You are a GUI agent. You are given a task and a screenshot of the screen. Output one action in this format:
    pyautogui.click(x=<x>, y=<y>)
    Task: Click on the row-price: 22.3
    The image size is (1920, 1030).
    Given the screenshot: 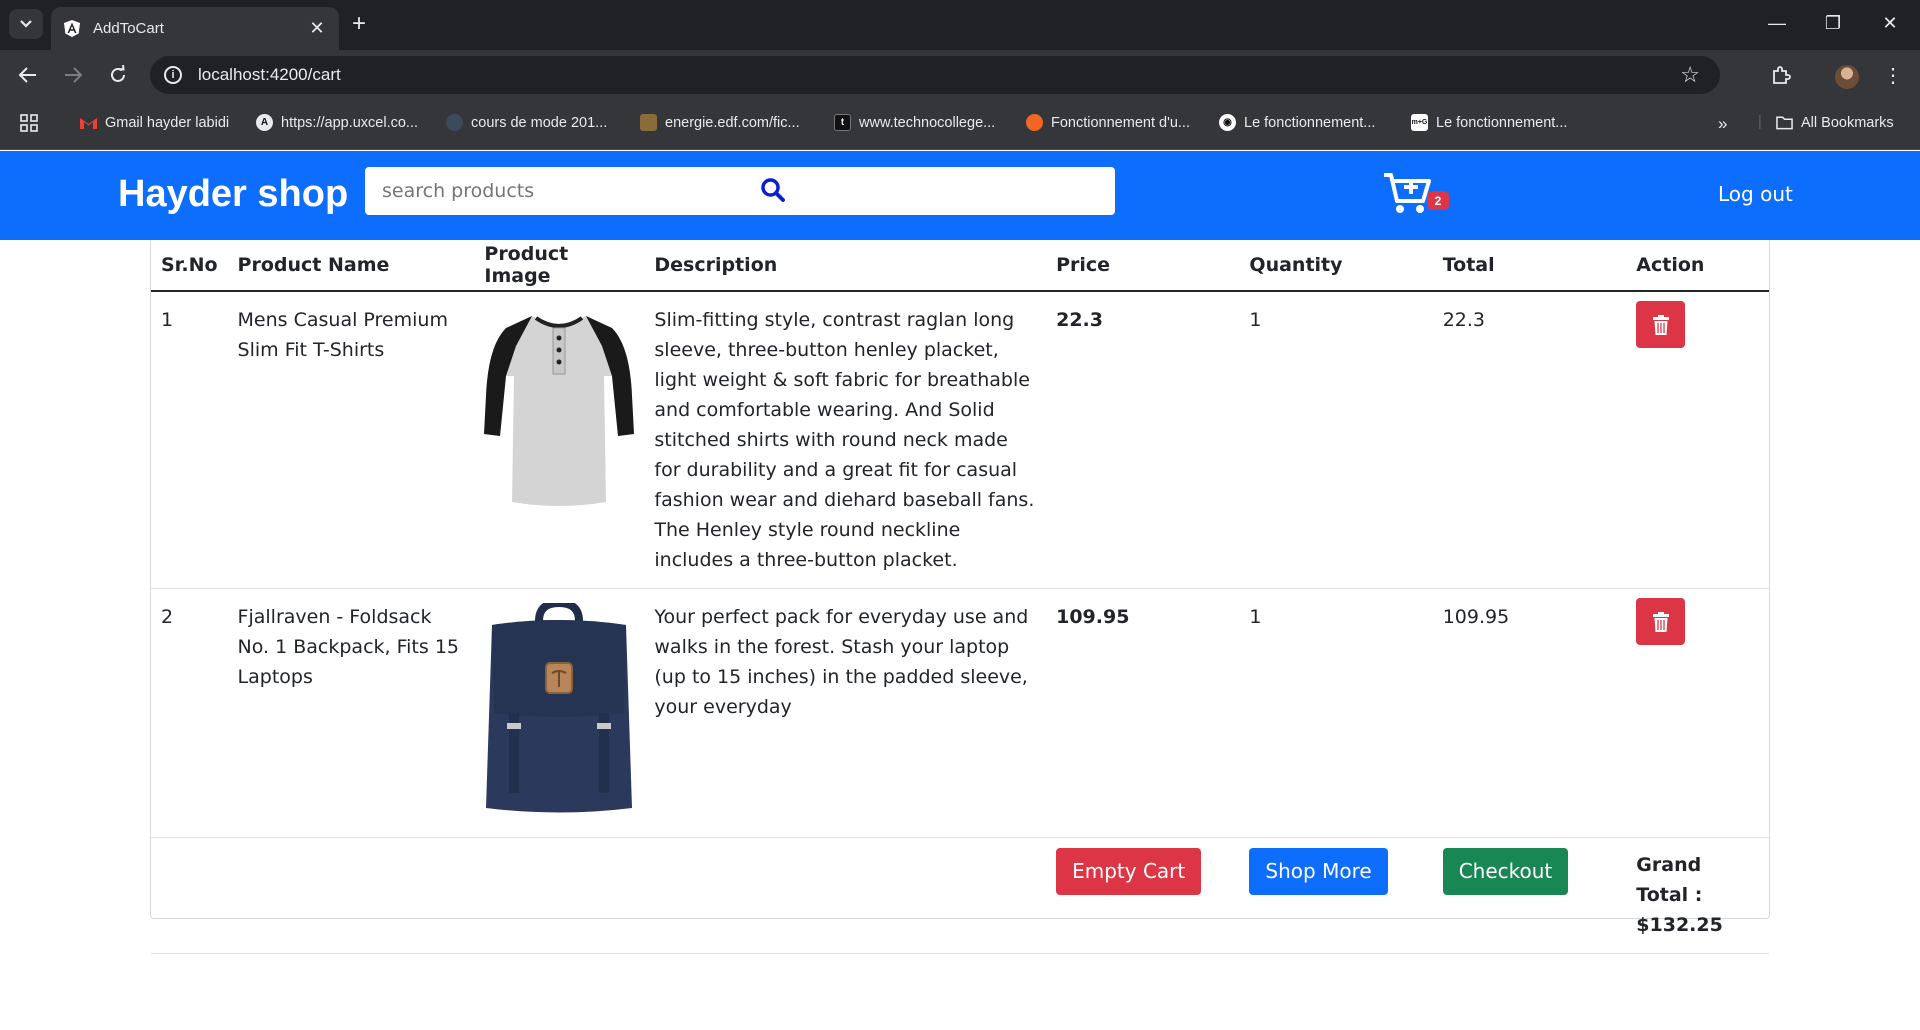 What is the action you would take?
    pyautogui.click(x=1143, y=440)
    